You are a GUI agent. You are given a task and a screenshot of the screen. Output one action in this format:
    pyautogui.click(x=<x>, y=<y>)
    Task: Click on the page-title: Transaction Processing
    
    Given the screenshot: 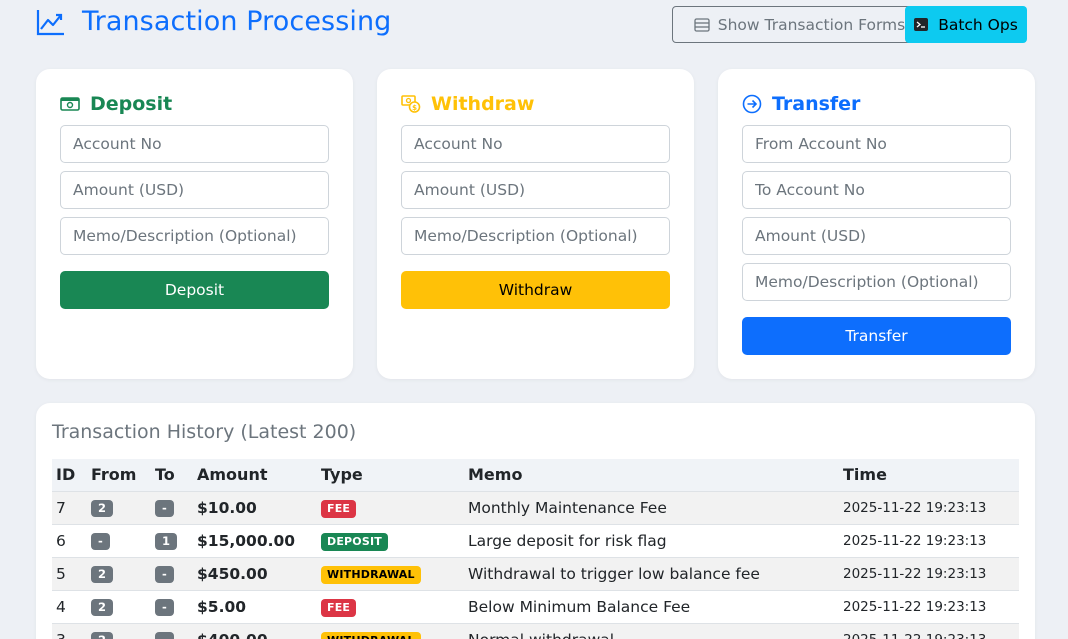 What is the action you would take?
    pyautogui.click(x=237, y=21)
    